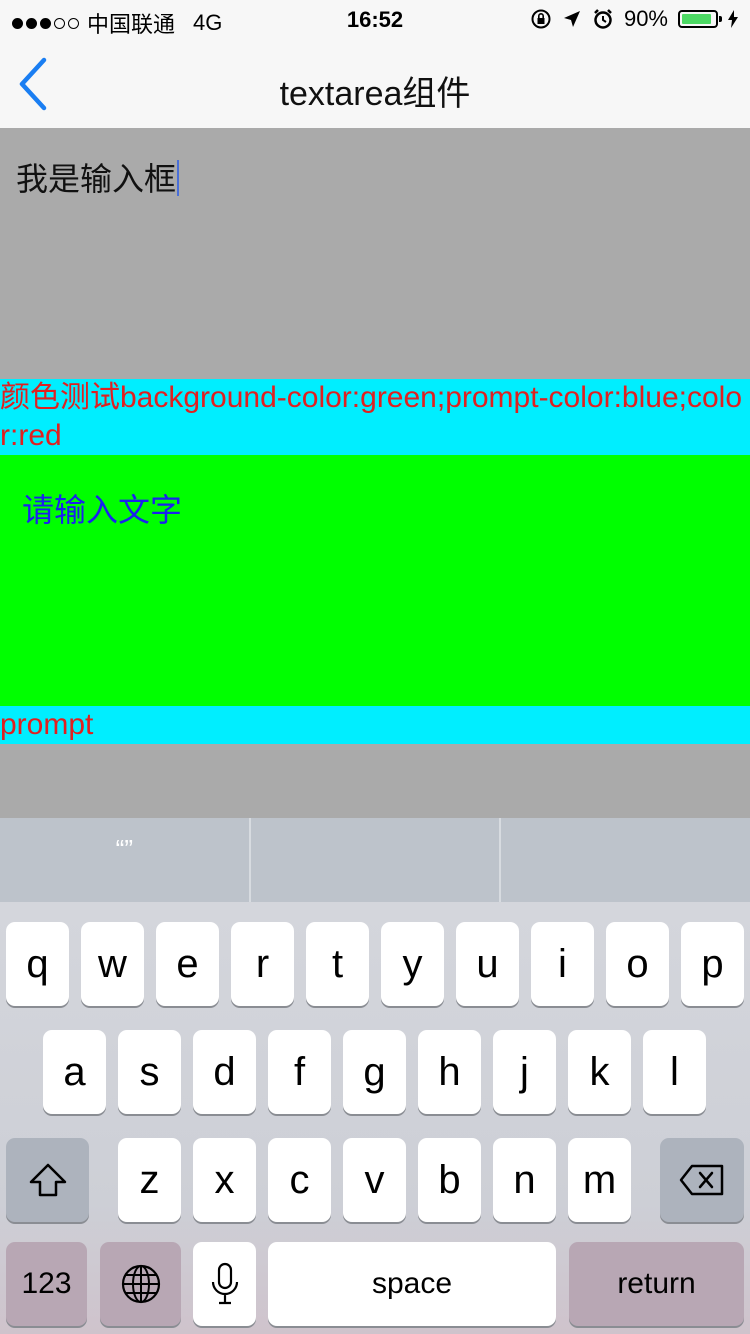 The image size is (750, 1334). What do you see at coordinates (571, 19) in the screenshot?
I see `location-arrow-icon` at bounding box center [571, 19].